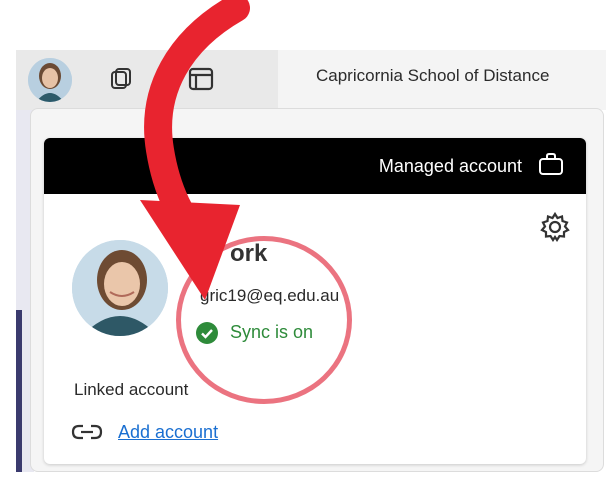  I want to click on profile-button, so click(50, 80).